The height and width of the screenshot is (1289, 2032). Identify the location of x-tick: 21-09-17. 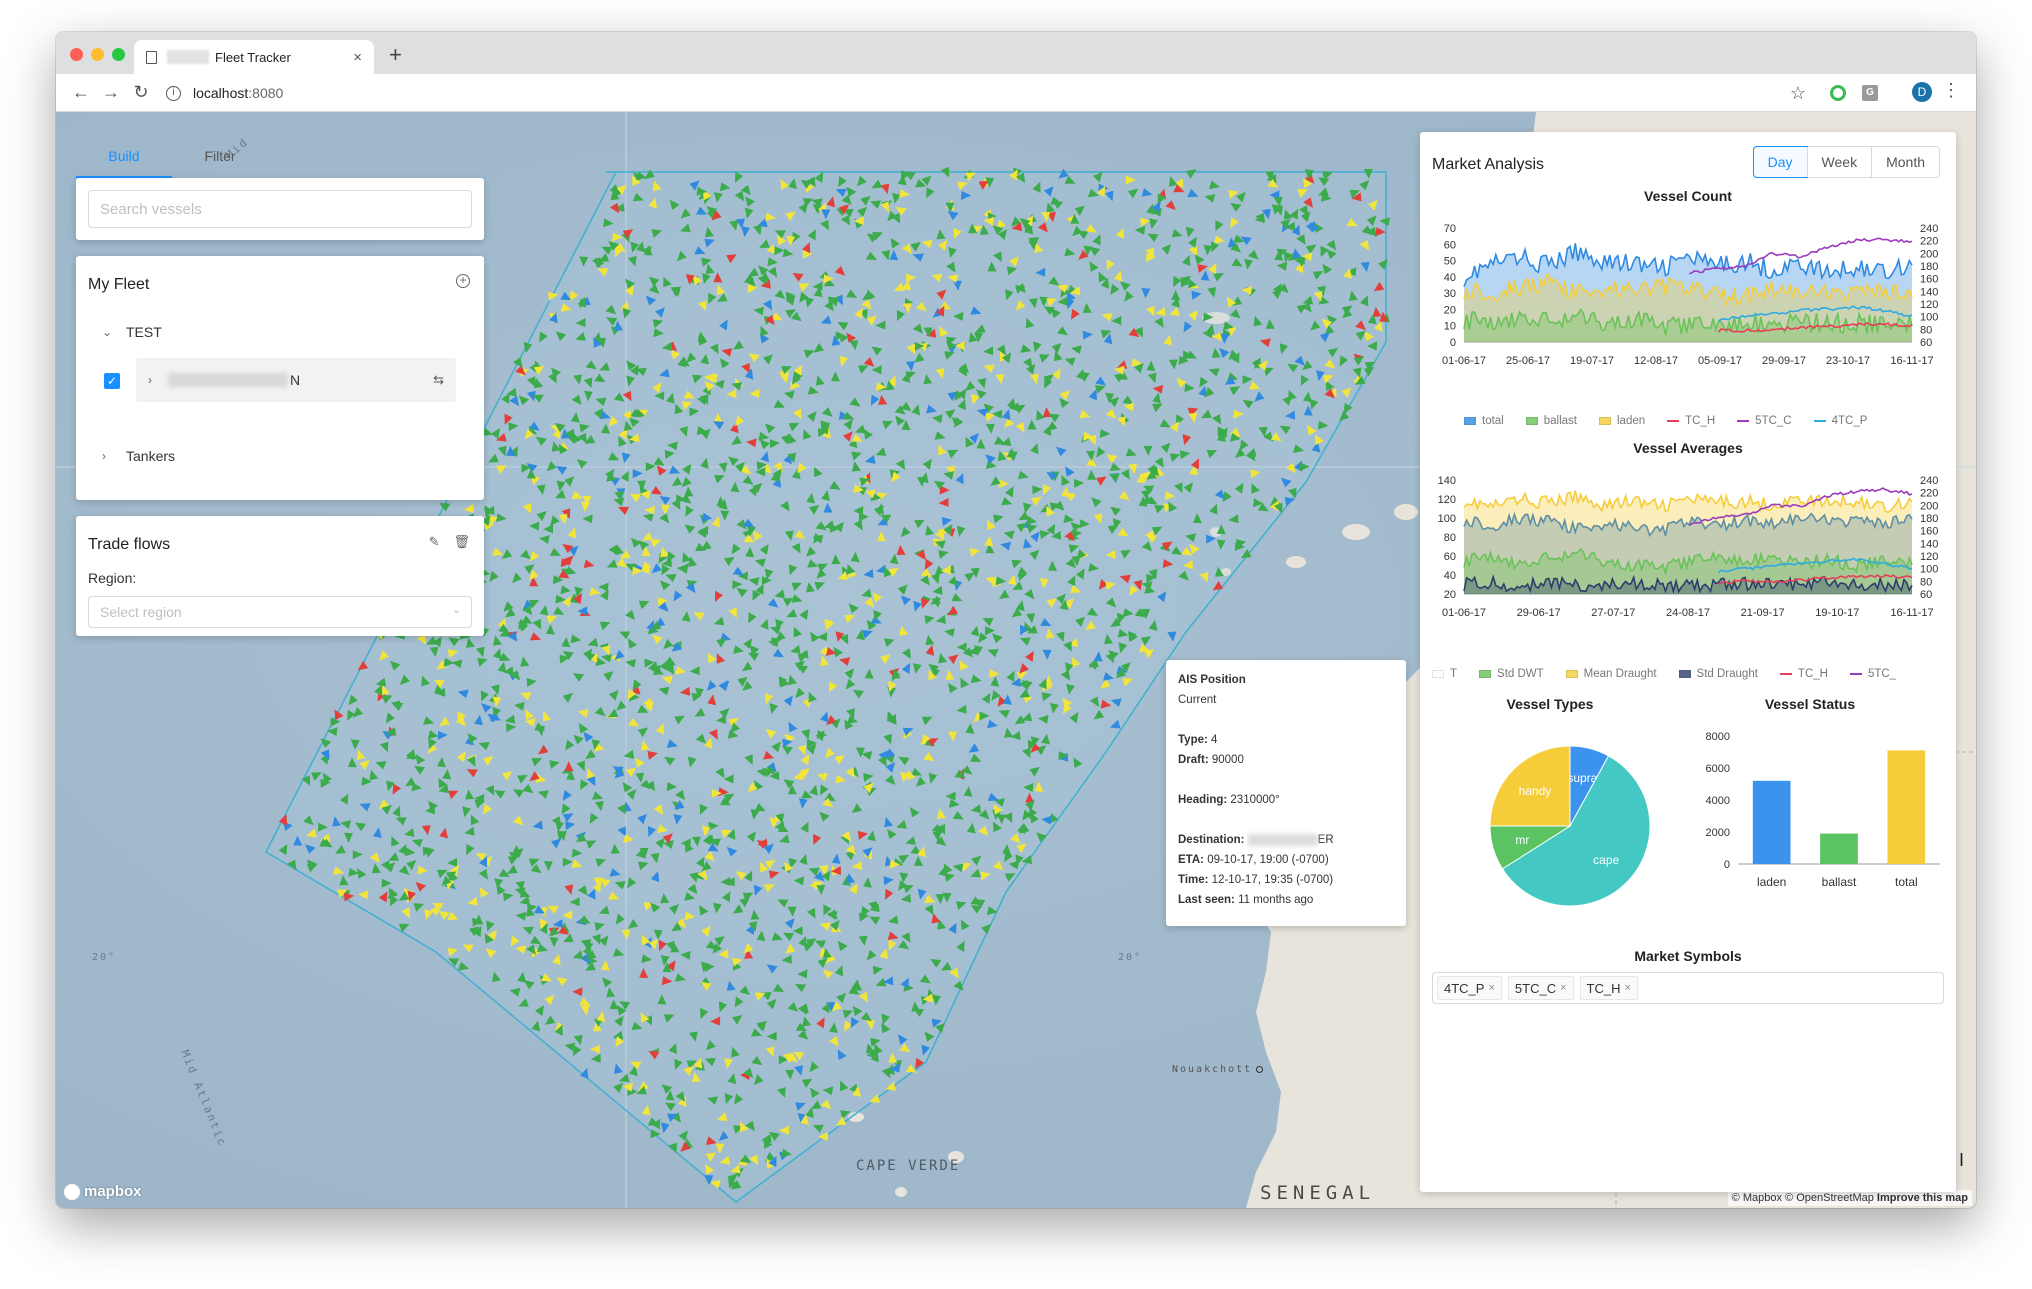
(1763, 613).